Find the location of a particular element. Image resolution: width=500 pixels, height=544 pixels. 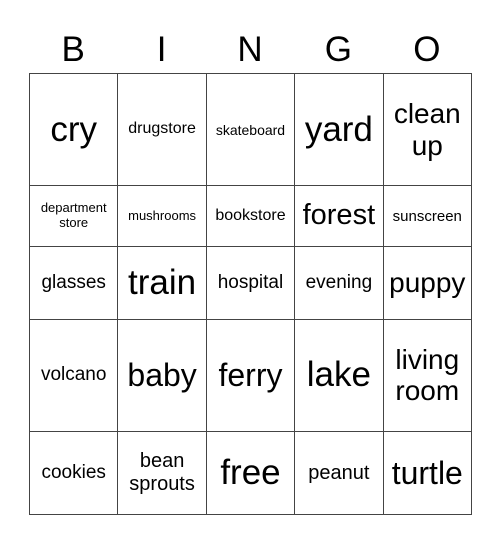

bingo-cell: forest is located at coordinates (339, 216).